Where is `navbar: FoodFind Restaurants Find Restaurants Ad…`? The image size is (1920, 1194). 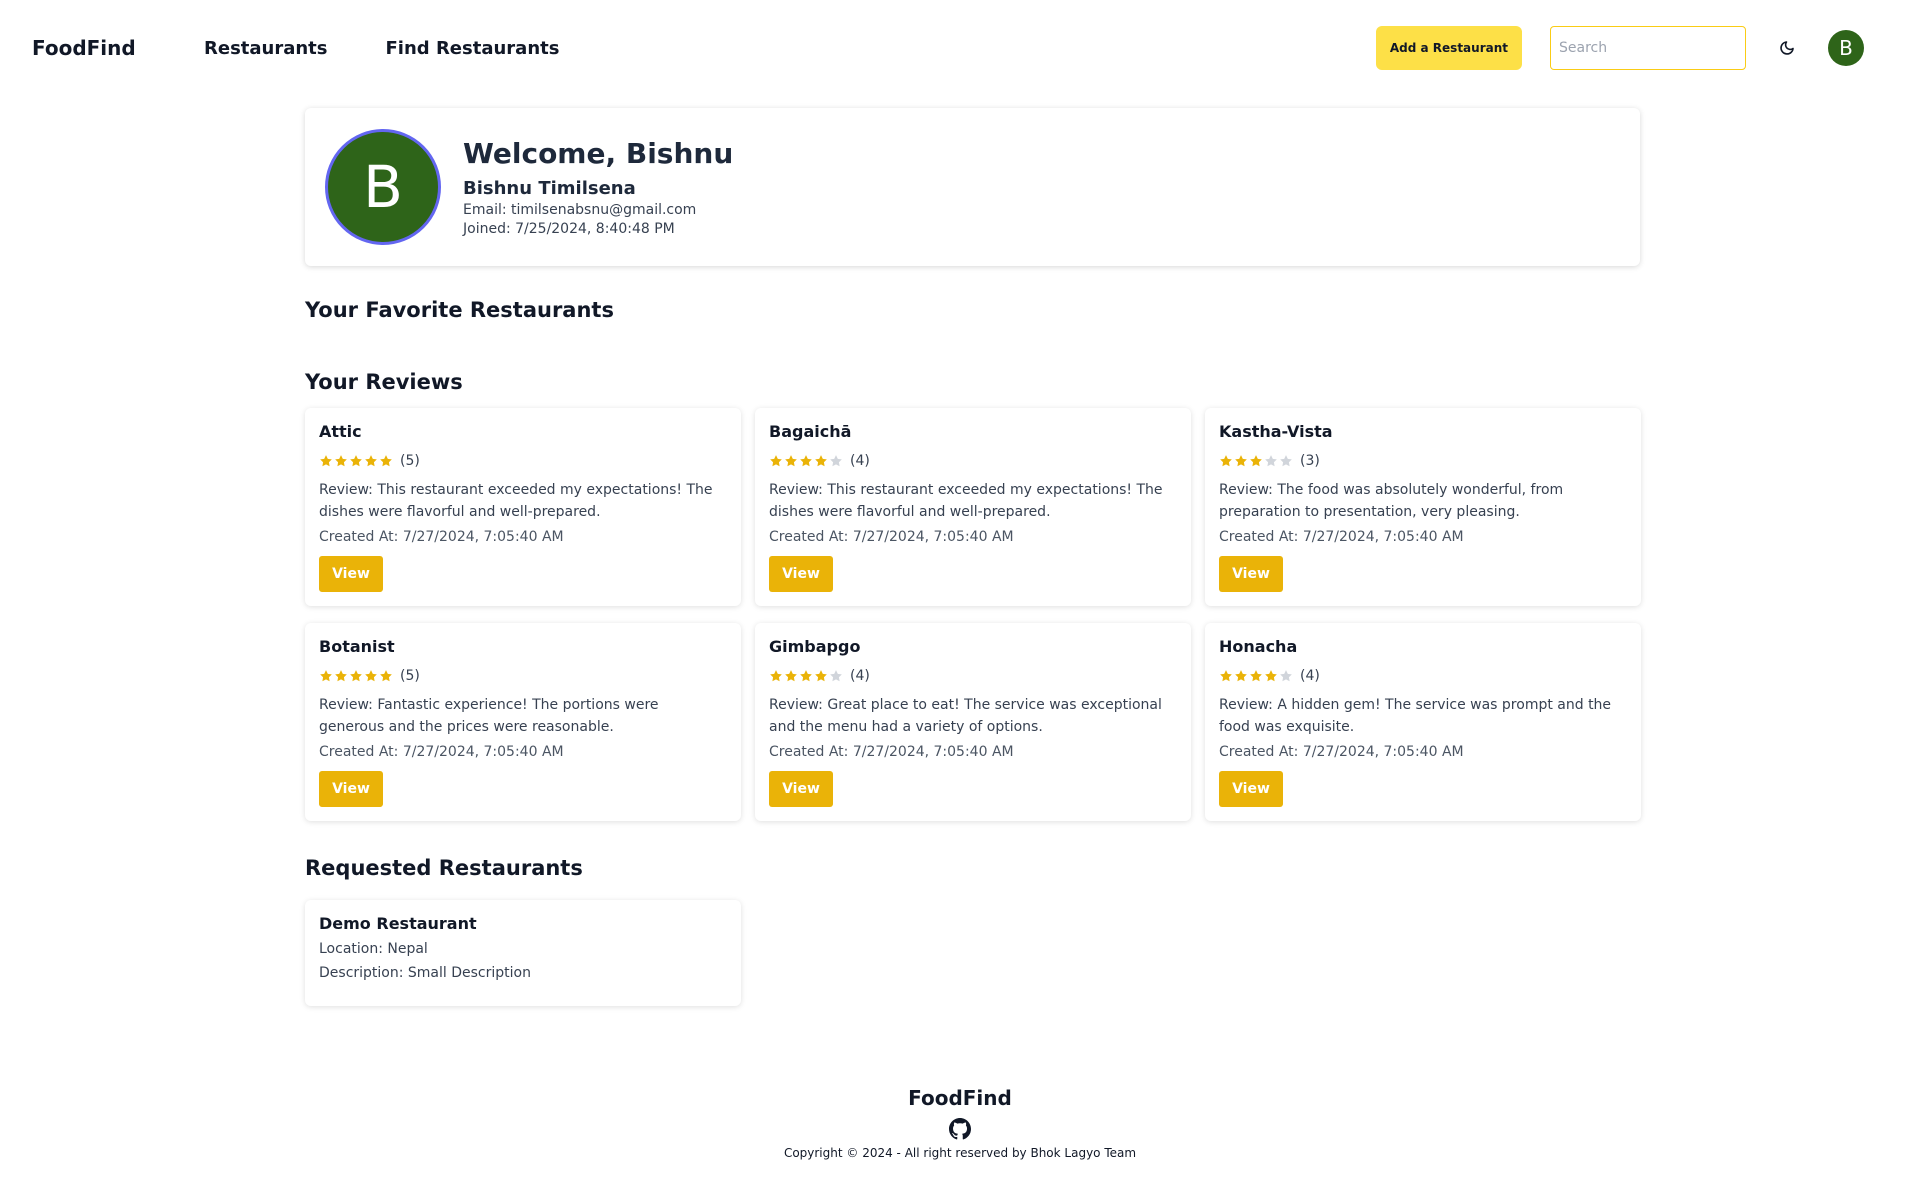 navbar: FoodFind Restaurants Find Restaurants Ad… is located at coordinates (960, 48).